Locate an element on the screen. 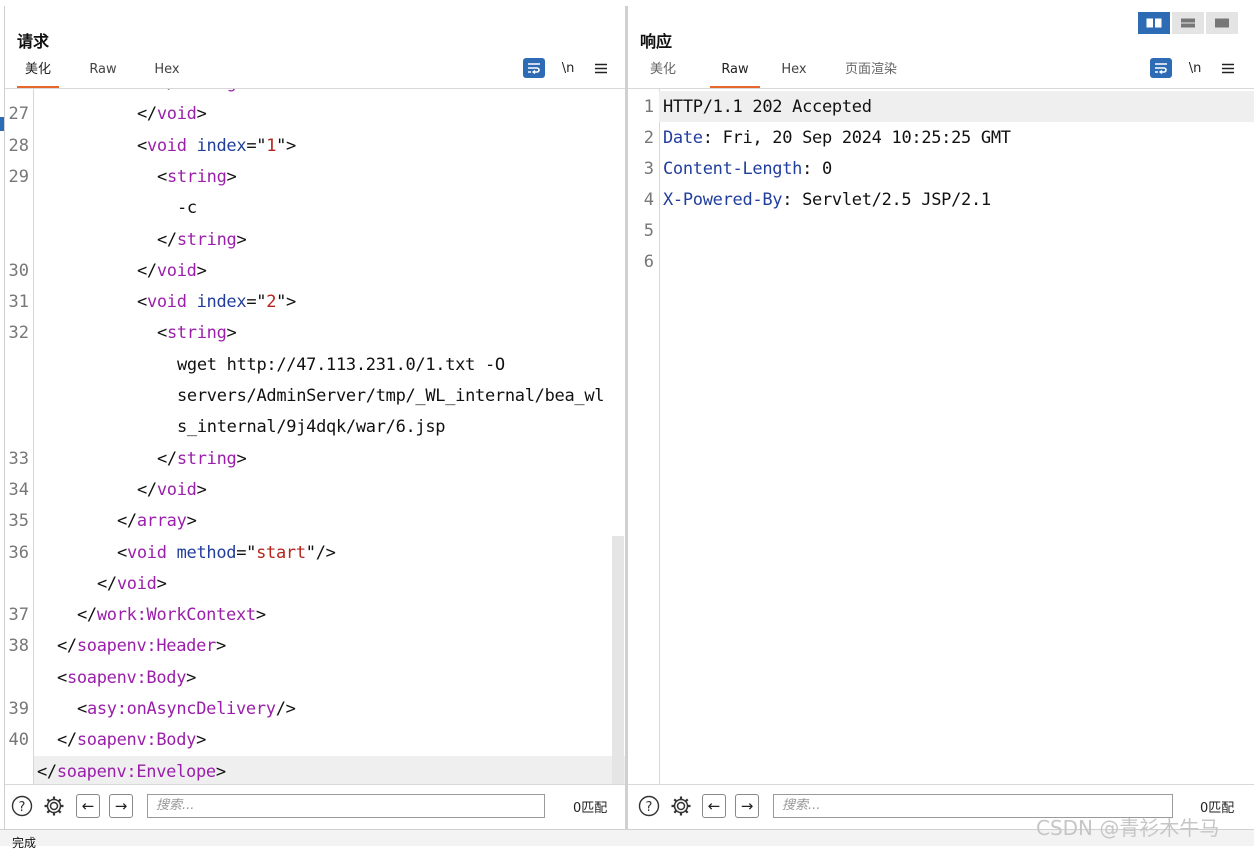 The image size is (1254, 851). request-scrollbar is located at coordinates (618, 662).